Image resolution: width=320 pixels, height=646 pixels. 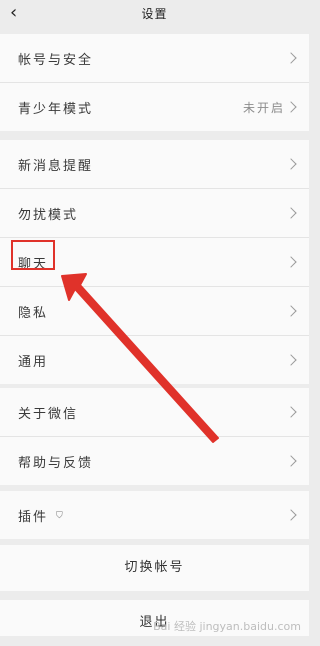 I want to click on row-do-not-disturb: 勿扰模式, so click(x=154, y=213).